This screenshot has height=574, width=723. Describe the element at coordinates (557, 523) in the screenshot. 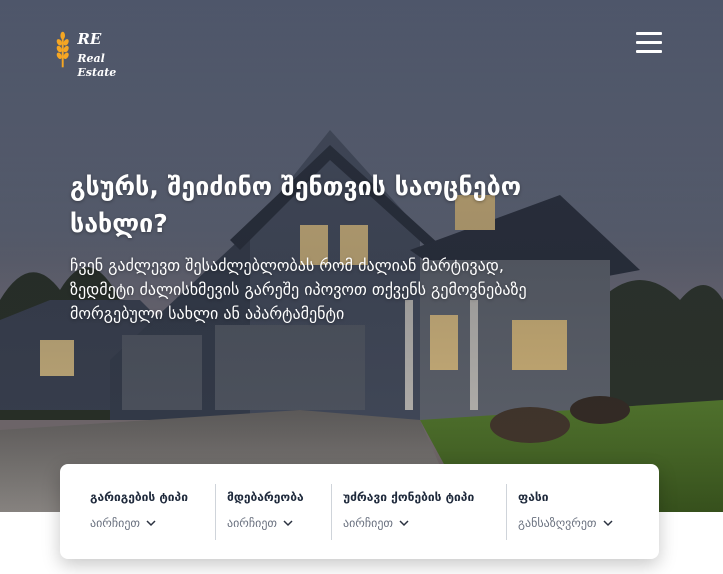

I see `filter-value: განსაზღვრეთ` at that location.